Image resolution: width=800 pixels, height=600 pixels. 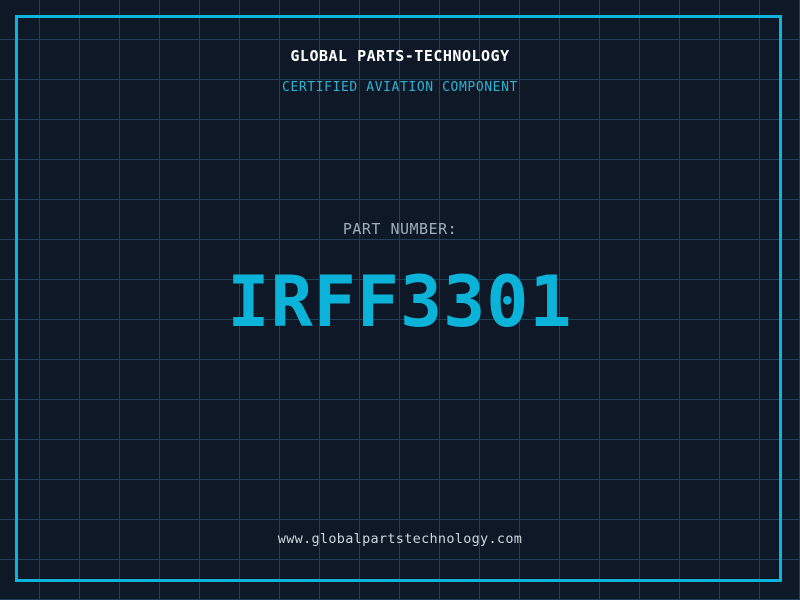 What do you see at coordinates (400, 229) in the screenshot?
I see `part-number-label: PART NUMBER:` at bounding box center [400, 229].